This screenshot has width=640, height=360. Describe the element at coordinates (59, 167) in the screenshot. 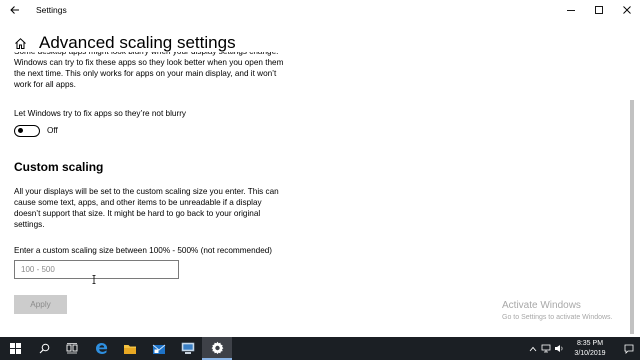

I see `custom-scaling-heading: Custom scaling` at that location.